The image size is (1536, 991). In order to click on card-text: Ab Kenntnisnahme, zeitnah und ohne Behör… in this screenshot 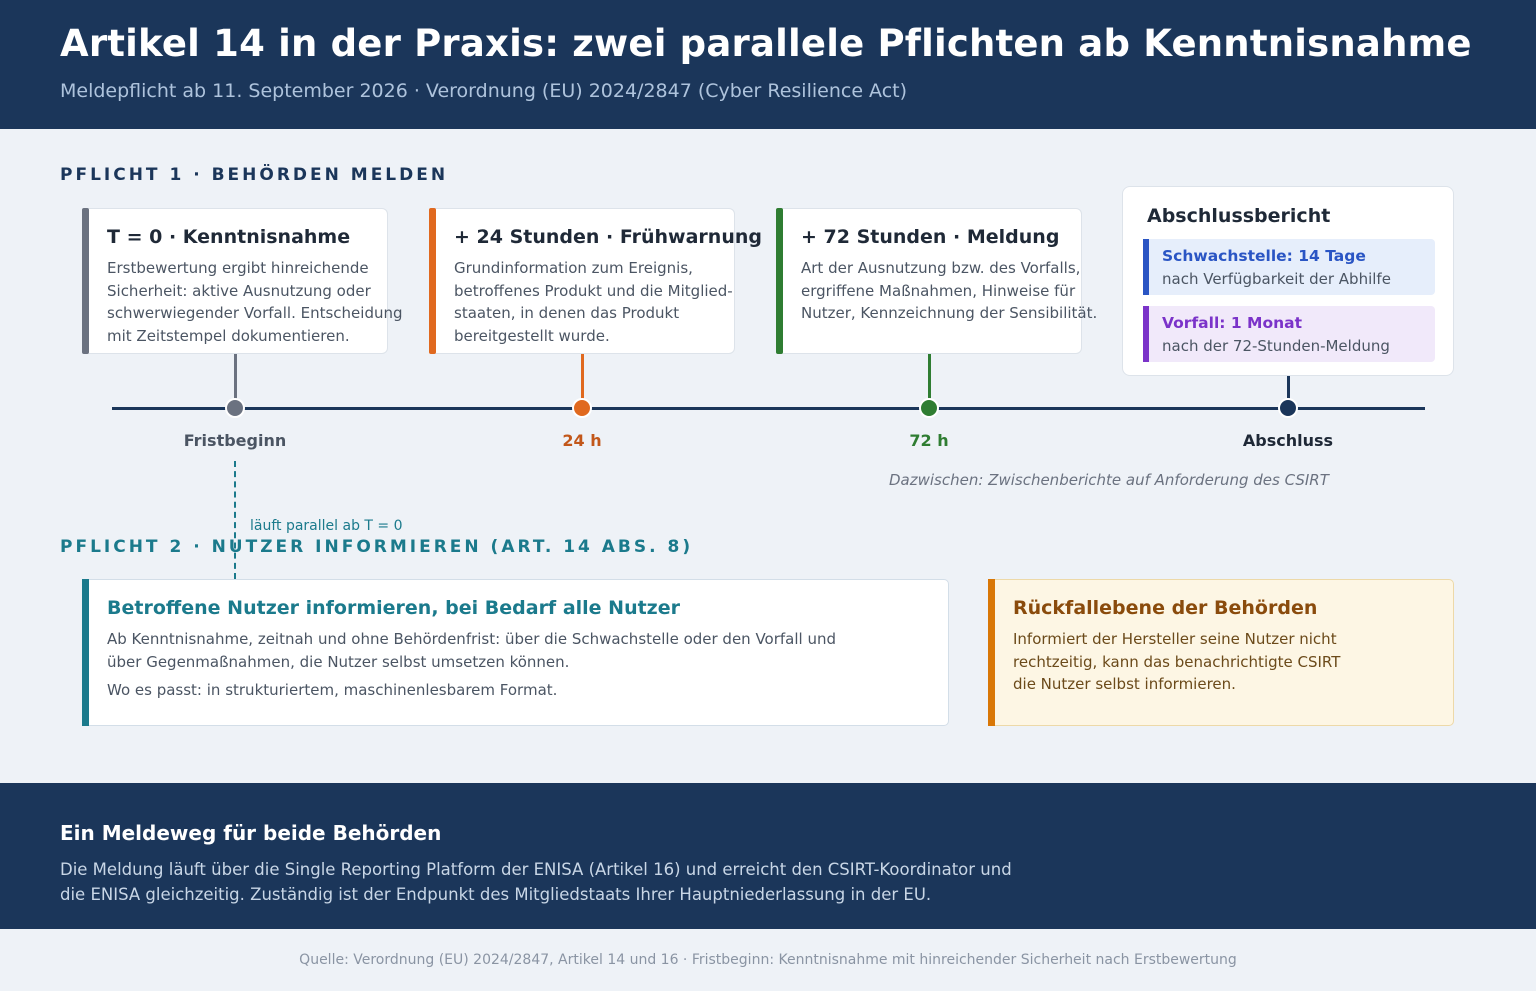, I will do `click(472, 650)`.